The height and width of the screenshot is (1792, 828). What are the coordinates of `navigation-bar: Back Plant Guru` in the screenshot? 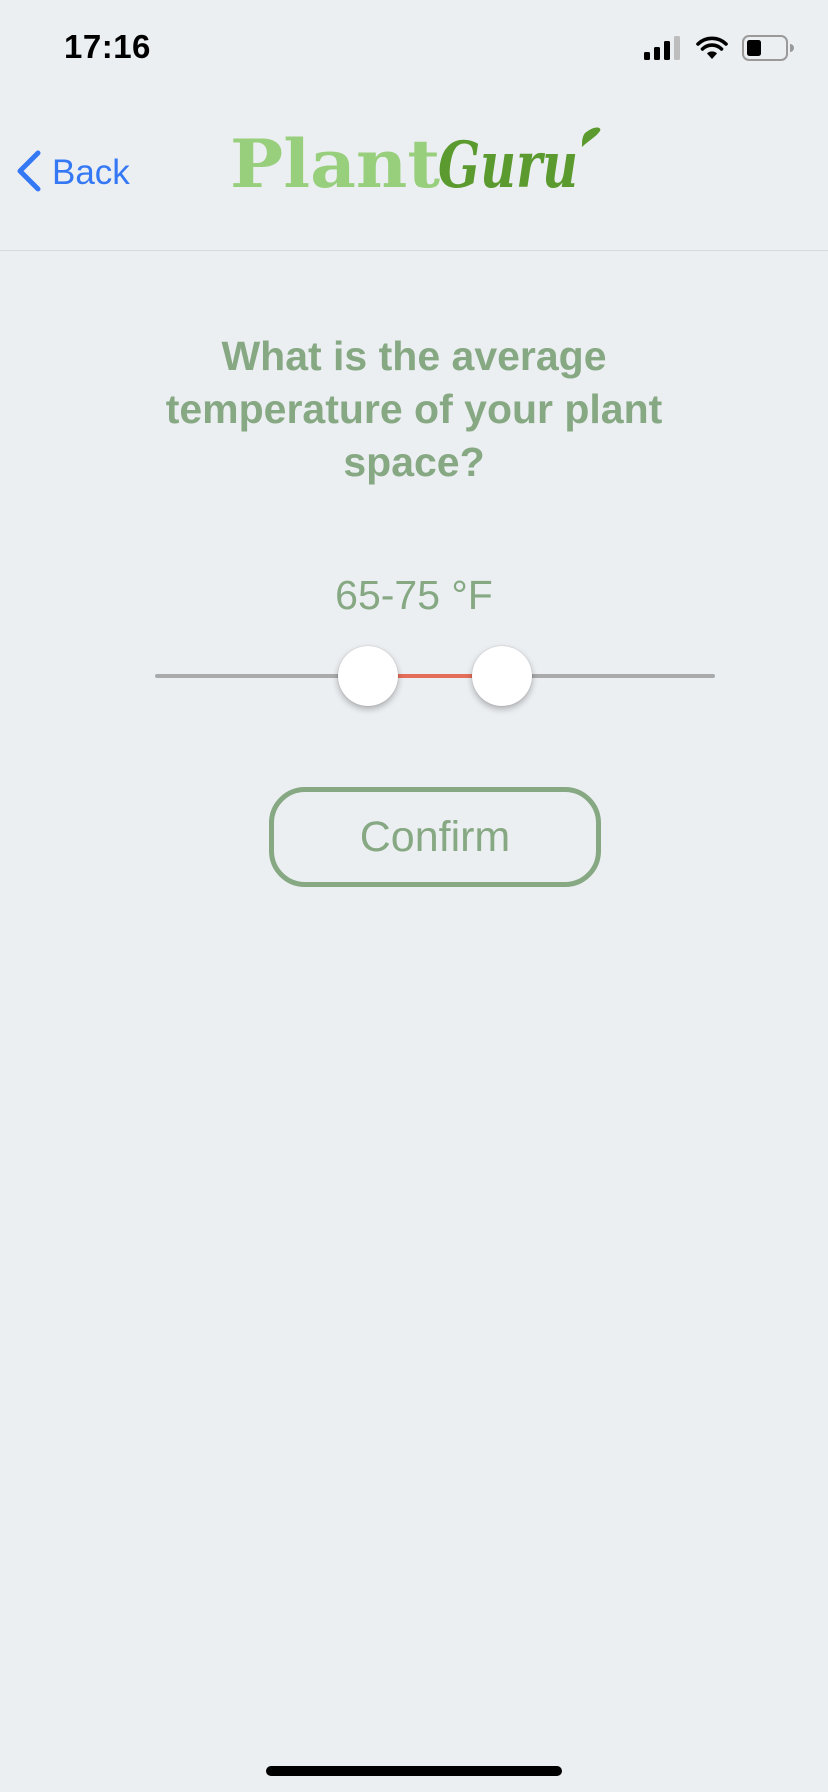 It's located at (414, 175).